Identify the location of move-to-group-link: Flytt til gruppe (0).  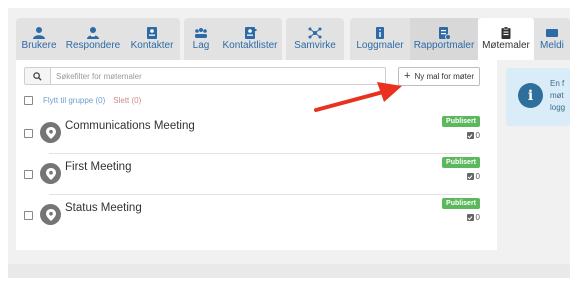
(74, 100).